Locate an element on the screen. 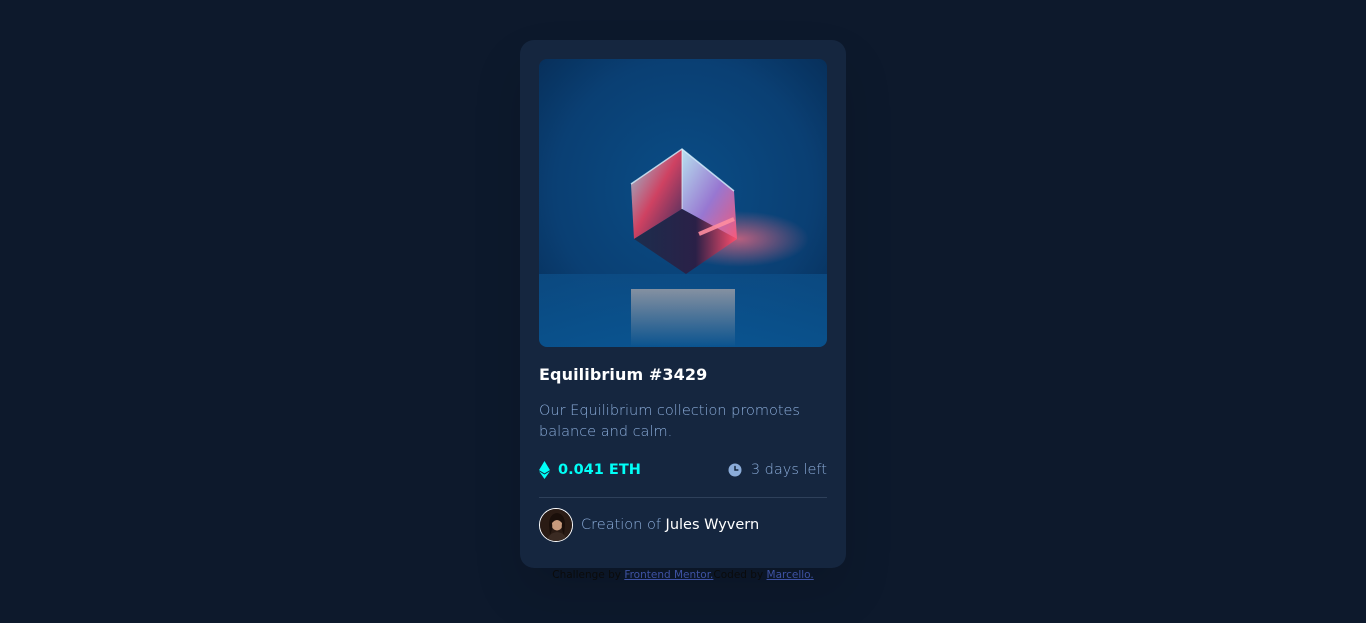 The height and width of the screenshot is (623, 1366). avatar is located at coordinates (556, 525).